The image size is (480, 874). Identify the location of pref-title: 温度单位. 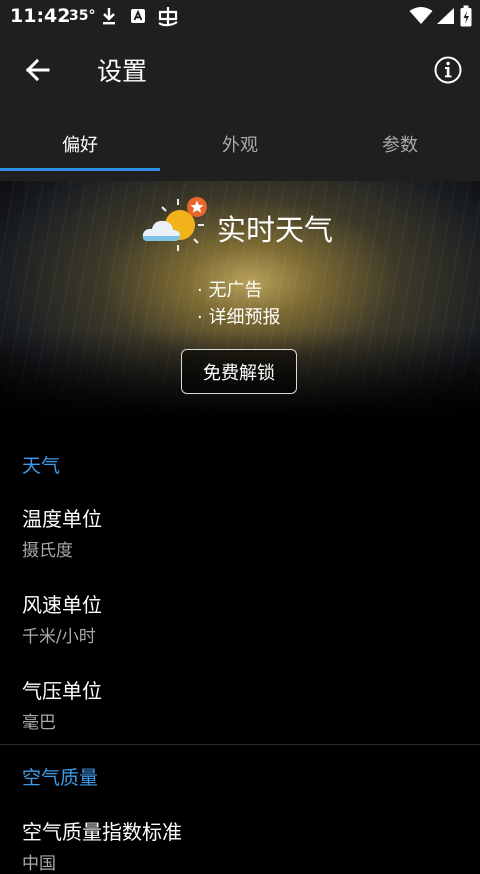
(62, 519).